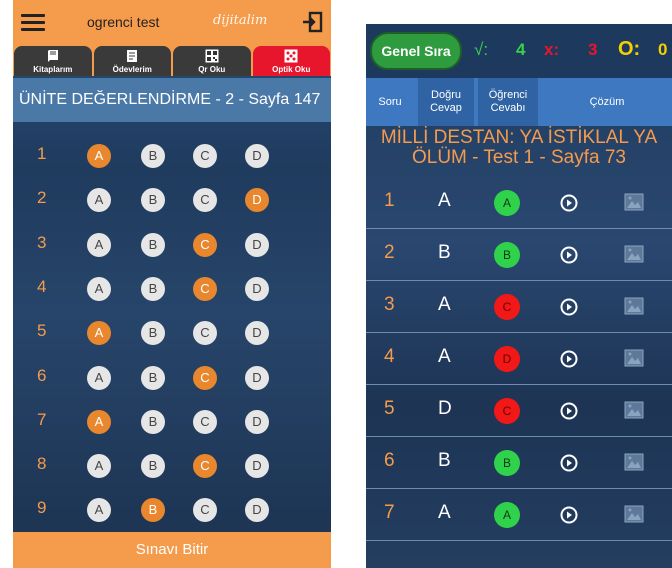 This screenshot has height=568, width=672. Describe the element at coordinates (508, 102) in the screenshot. I see `column-student-answer: Öğrenci Cevabı` at that location.